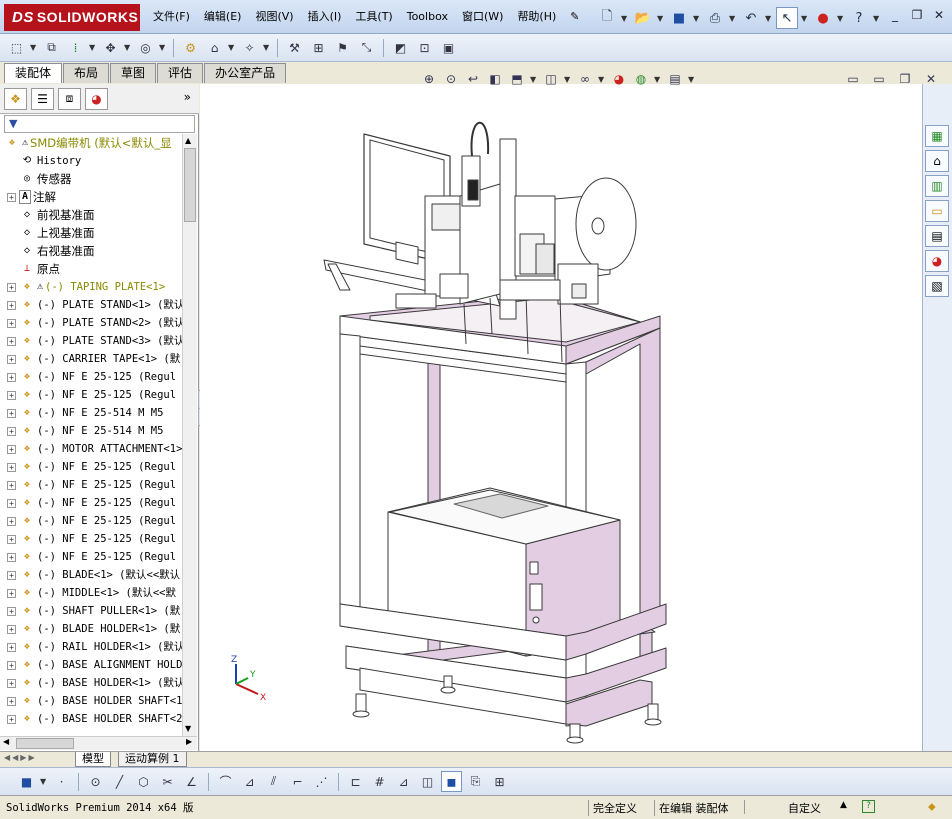 The height and width of the screenshot is (819, 952). Describe the element at coordinates (91, 449) in the screenshot. I see `tree-item: + ❖ (-) MOTOR ATTACHMENT<1>` at that location.